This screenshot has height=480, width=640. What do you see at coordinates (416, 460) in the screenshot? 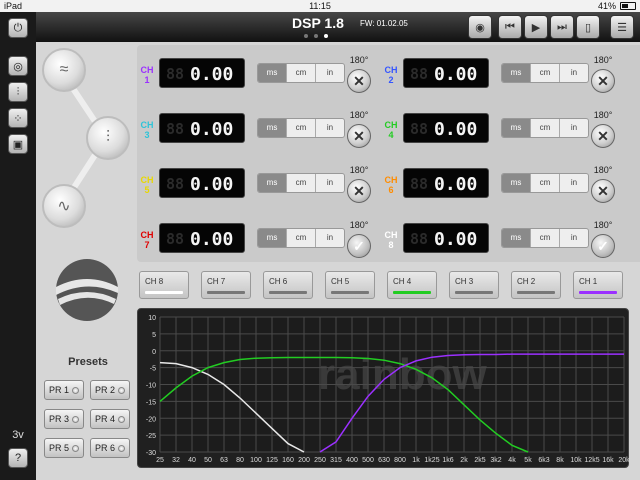
I see `x-tick-label: 1k` at bounding box center [416, 460].